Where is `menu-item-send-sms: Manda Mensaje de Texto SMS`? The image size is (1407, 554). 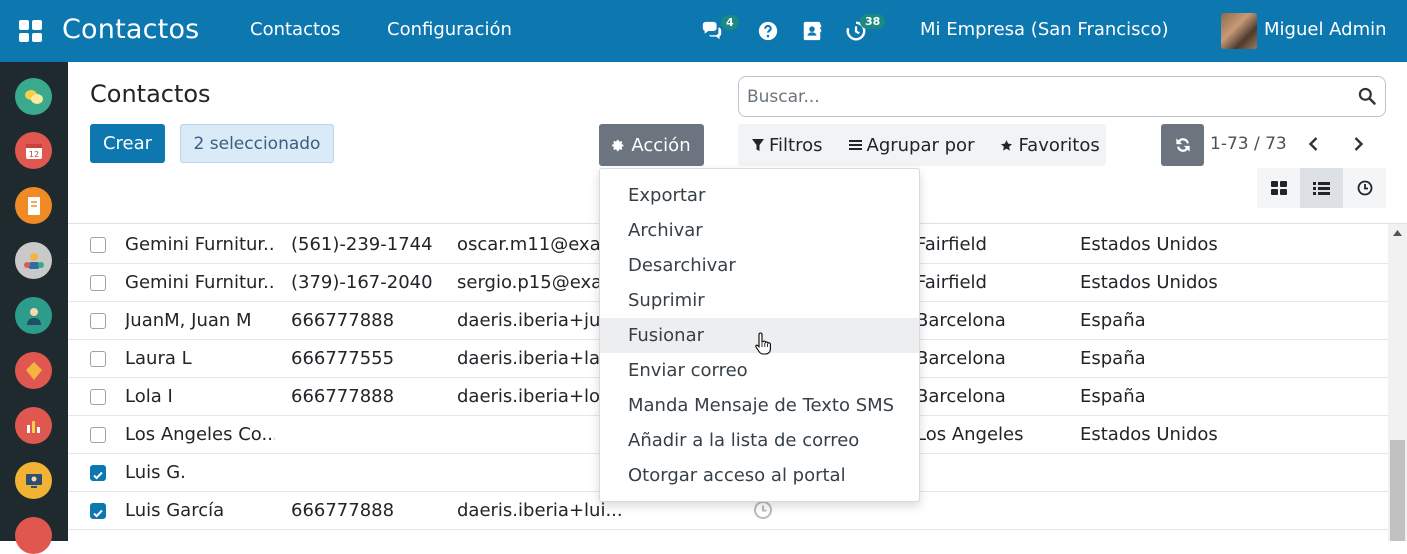
menu-item-send-sms: Manda Mensaje de Texto SMS is located at coordinates (759, 405).